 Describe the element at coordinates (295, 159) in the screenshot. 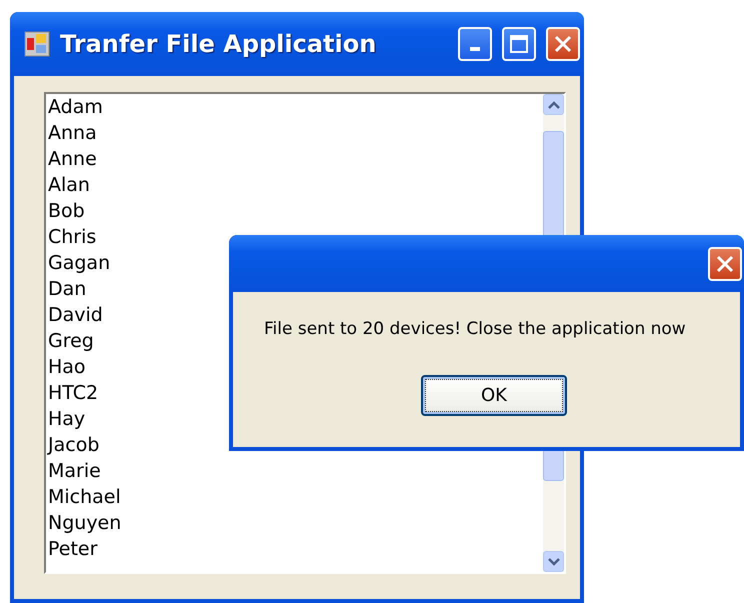

I see `list-item: Anne` at that location.